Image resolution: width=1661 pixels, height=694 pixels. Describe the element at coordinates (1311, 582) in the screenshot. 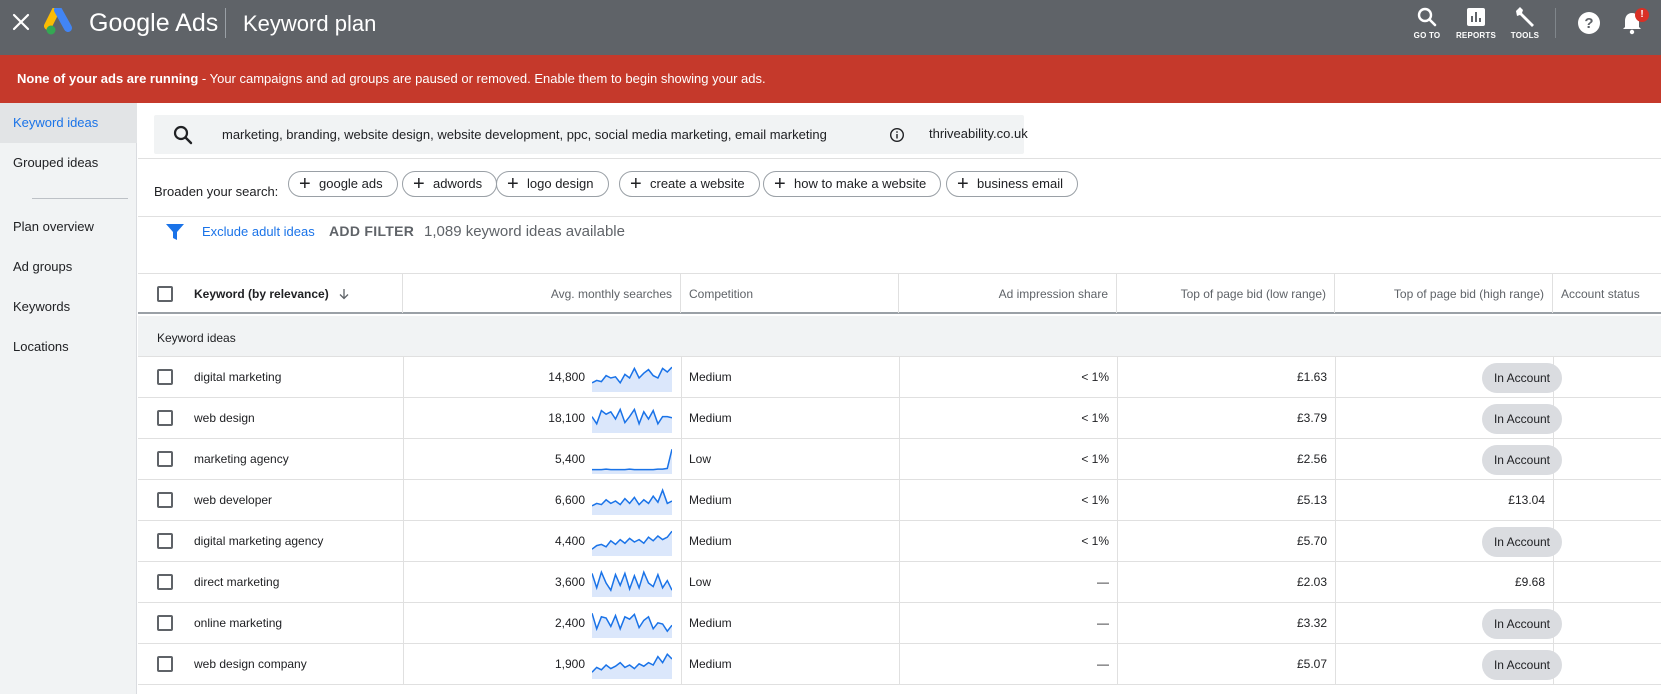

I see `low-bid-cell: £2.03` at that location.